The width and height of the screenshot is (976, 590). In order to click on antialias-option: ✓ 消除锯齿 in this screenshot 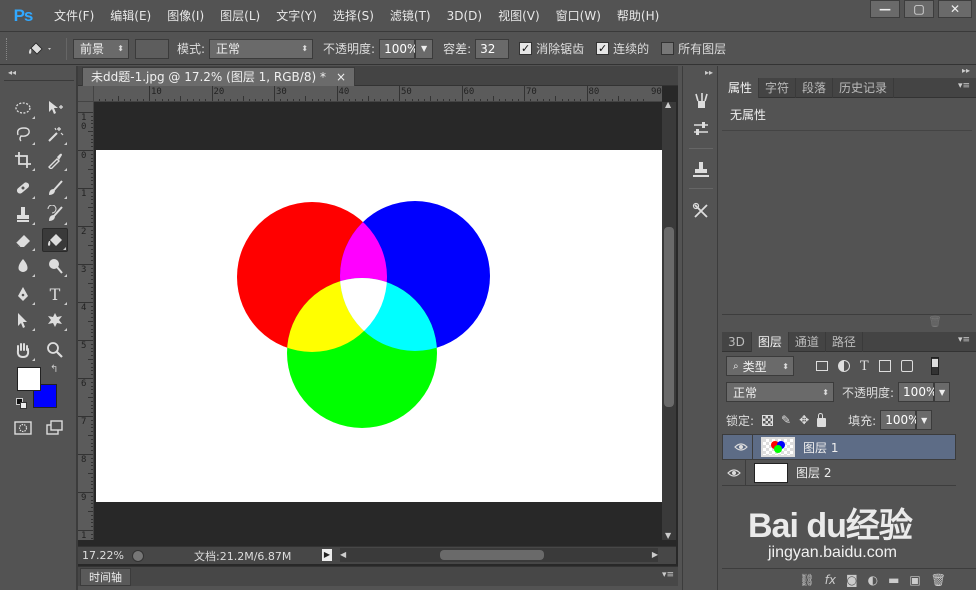, I will do `click(551, 48)`.